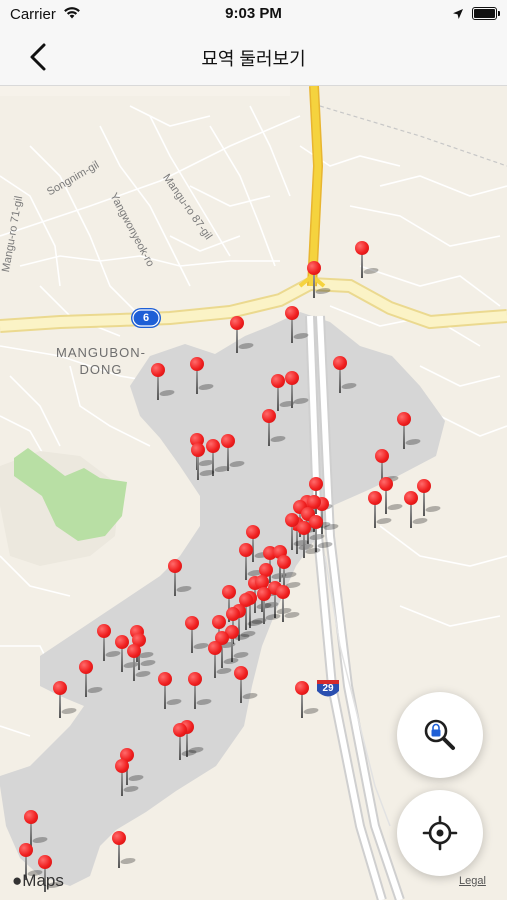 This screenshot has height=900, width=507. Describe the element at coordinates (39, 57) in the screenshot. I see `back-button` at that location.